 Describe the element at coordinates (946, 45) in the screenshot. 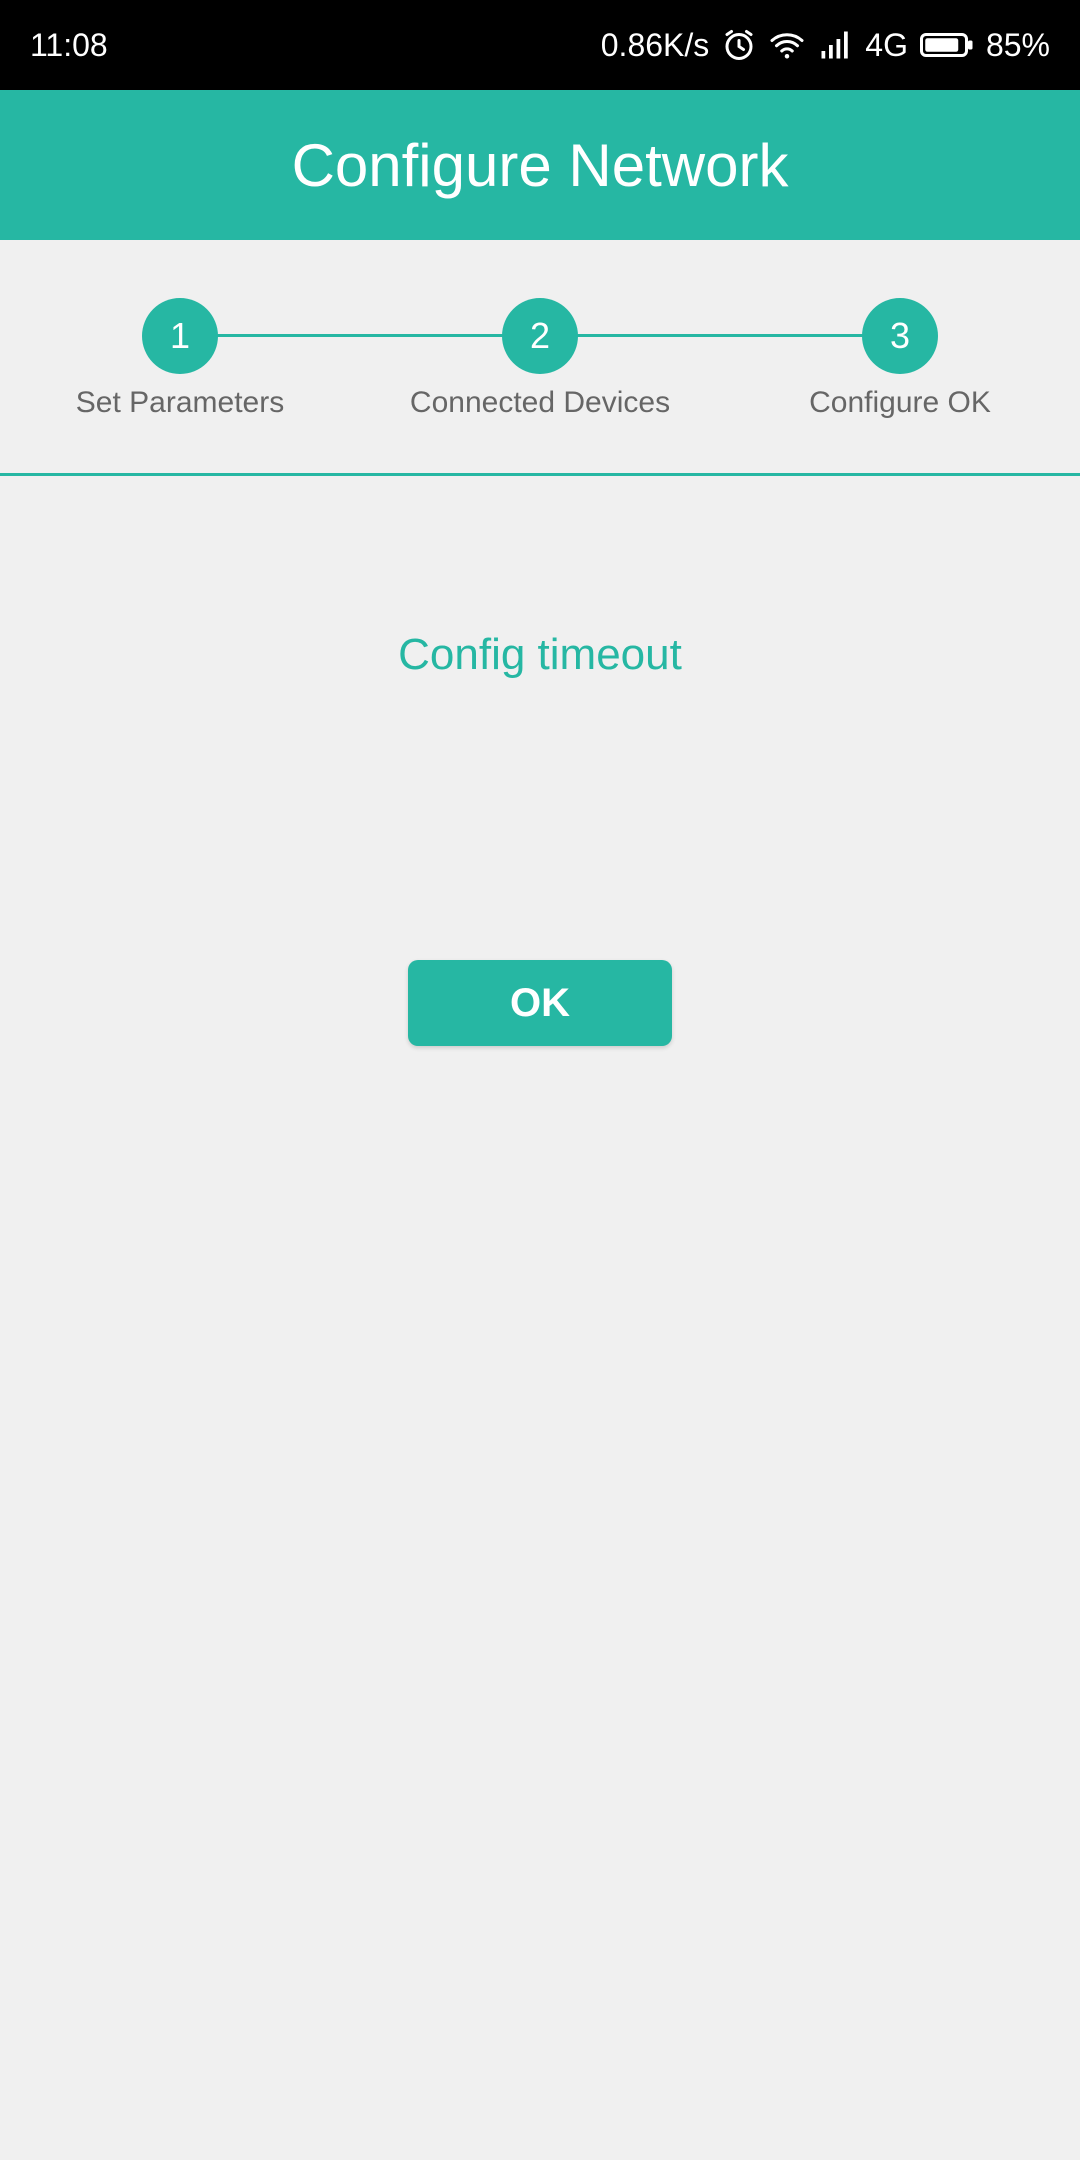

I see `battery-icon` at that location.